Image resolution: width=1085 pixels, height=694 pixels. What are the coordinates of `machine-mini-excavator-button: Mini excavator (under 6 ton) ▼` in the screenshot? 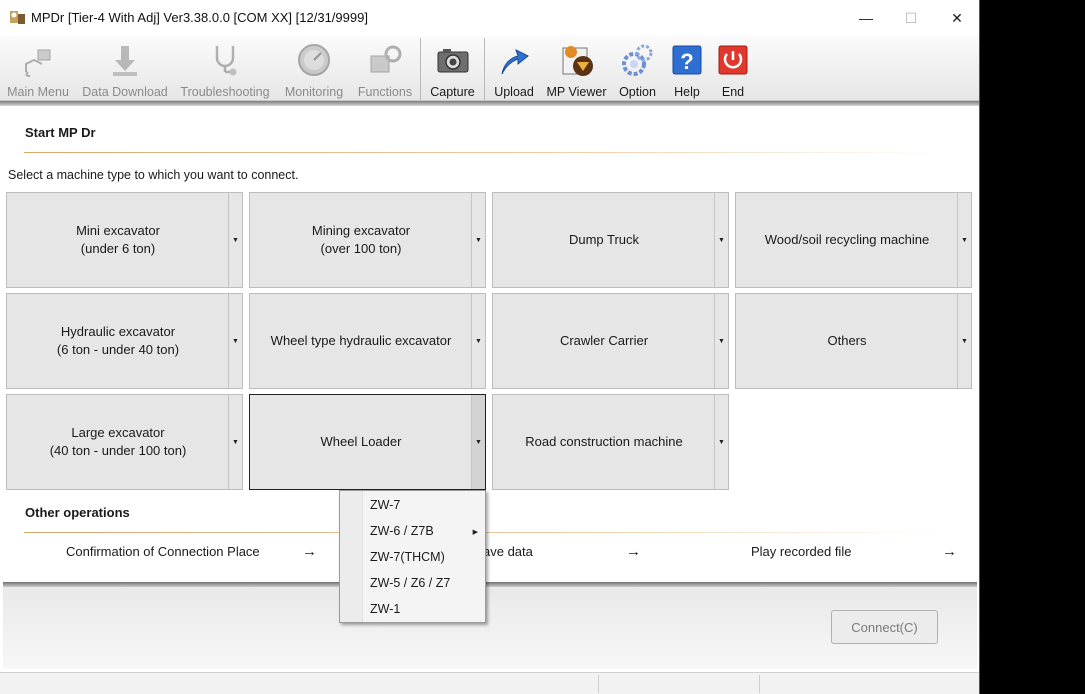 It's located at (124, 240).